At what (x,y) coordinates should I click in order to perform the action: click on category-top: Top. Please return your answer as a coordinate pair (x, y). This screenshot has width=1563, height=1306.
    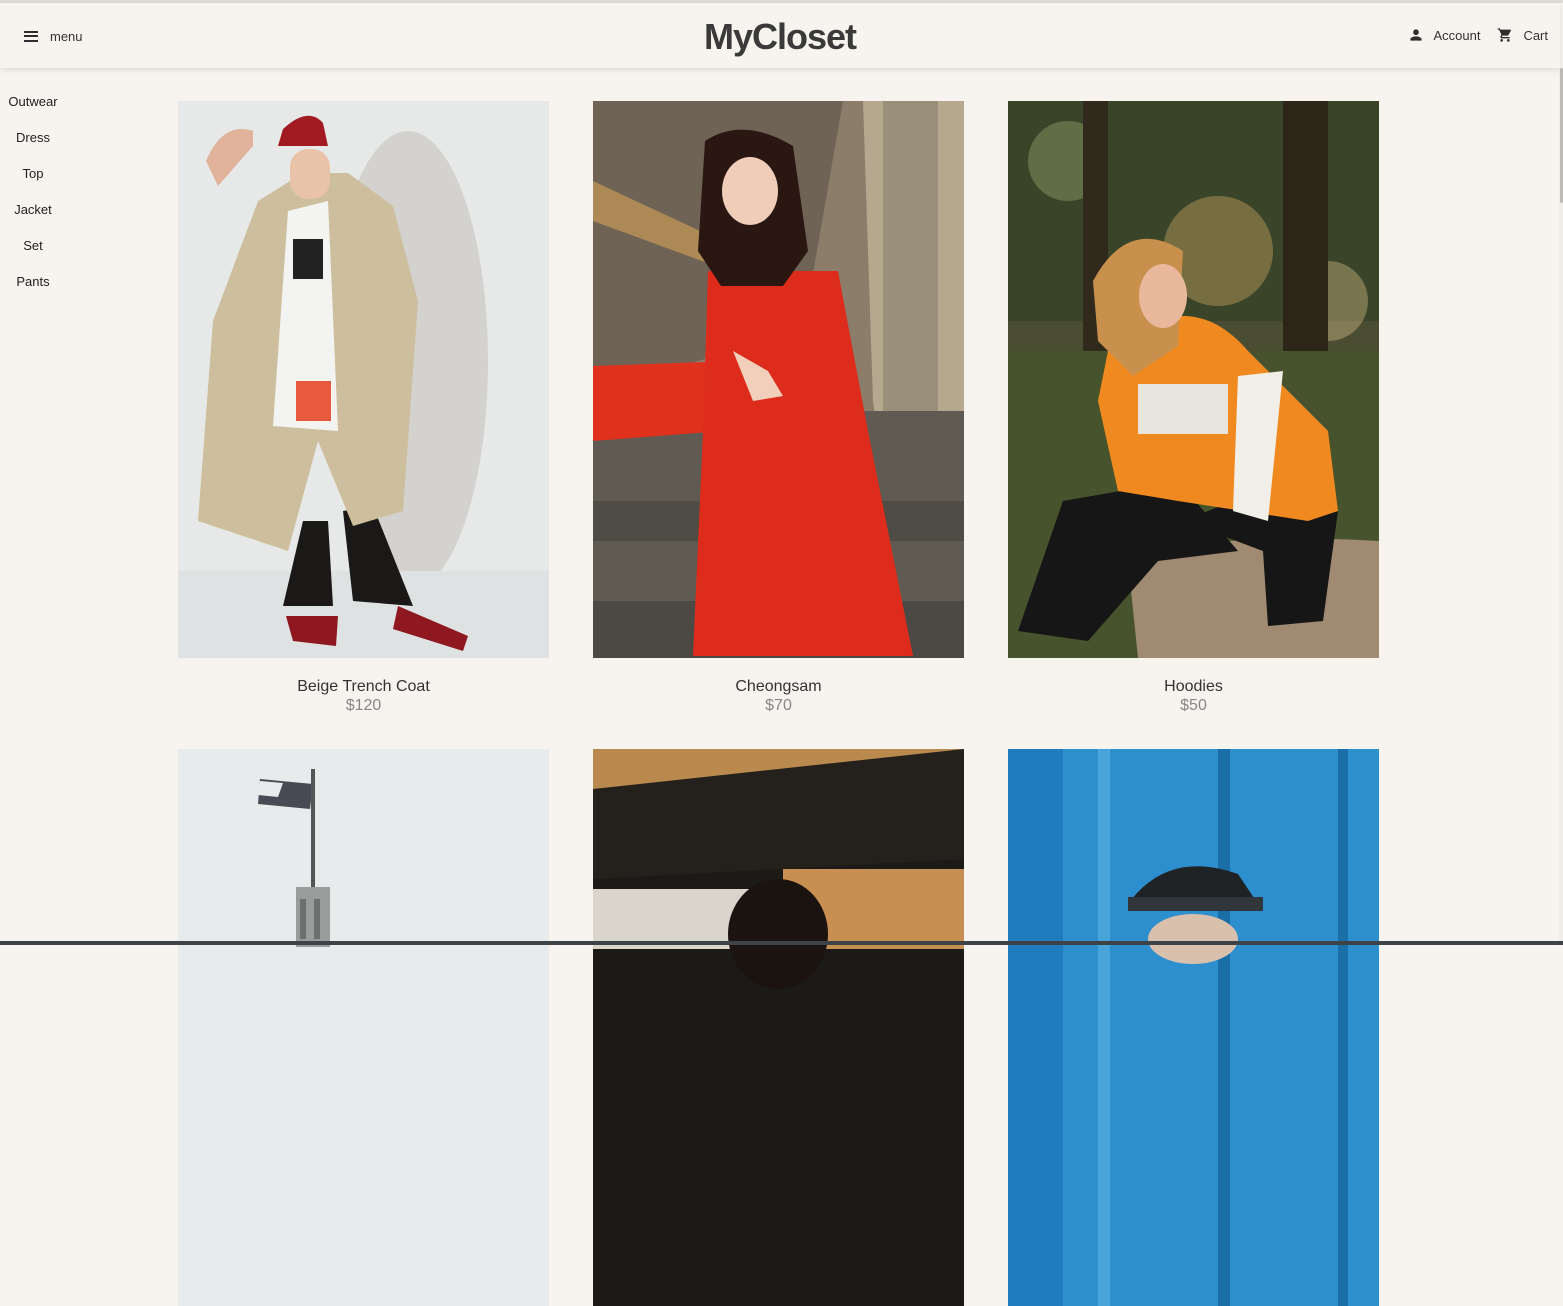
    Looking at the image, I should click on (33, 182).